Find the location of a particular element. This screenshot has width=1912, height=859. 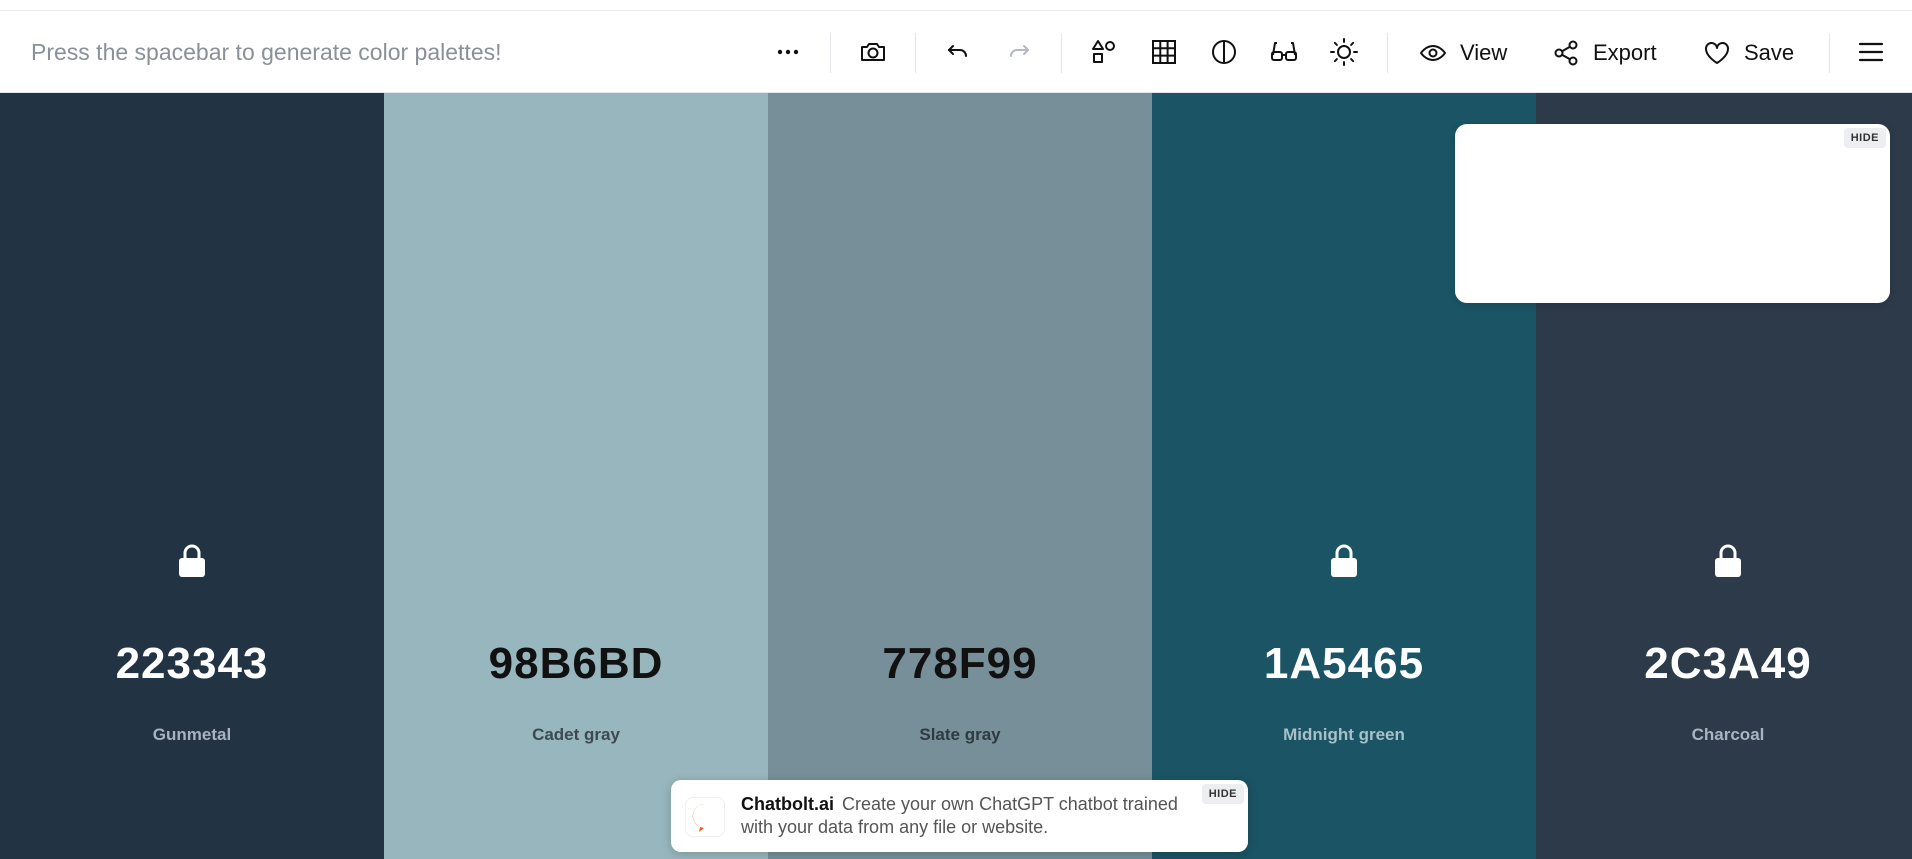

contrast-icon is located at coordinates (1224, 52).